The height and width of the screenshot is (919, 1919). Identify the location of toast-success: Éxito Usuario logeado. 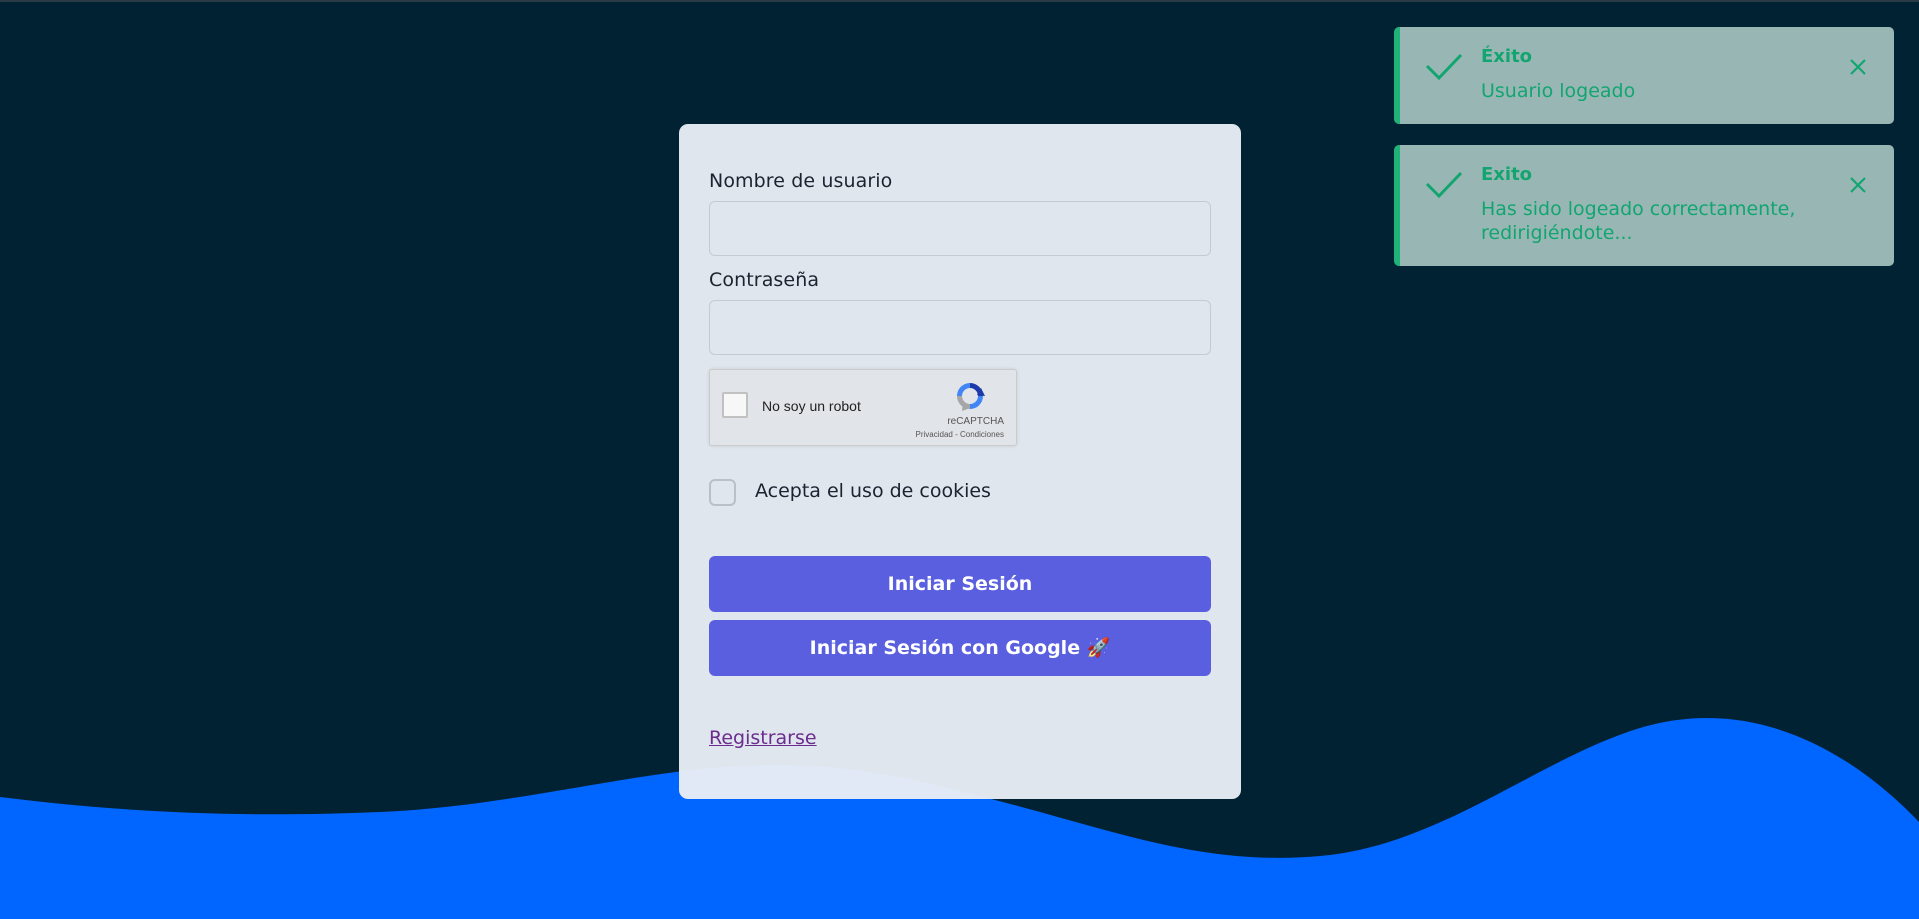
(1644, 75).